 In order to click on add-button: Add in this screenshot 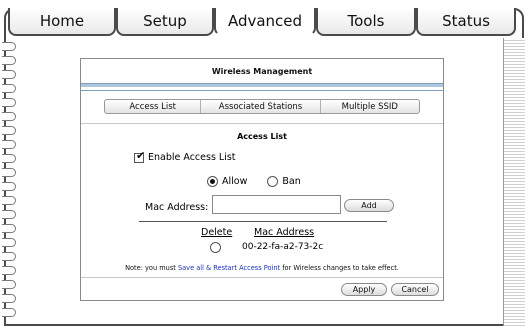, I will do `click(369, 205)`.